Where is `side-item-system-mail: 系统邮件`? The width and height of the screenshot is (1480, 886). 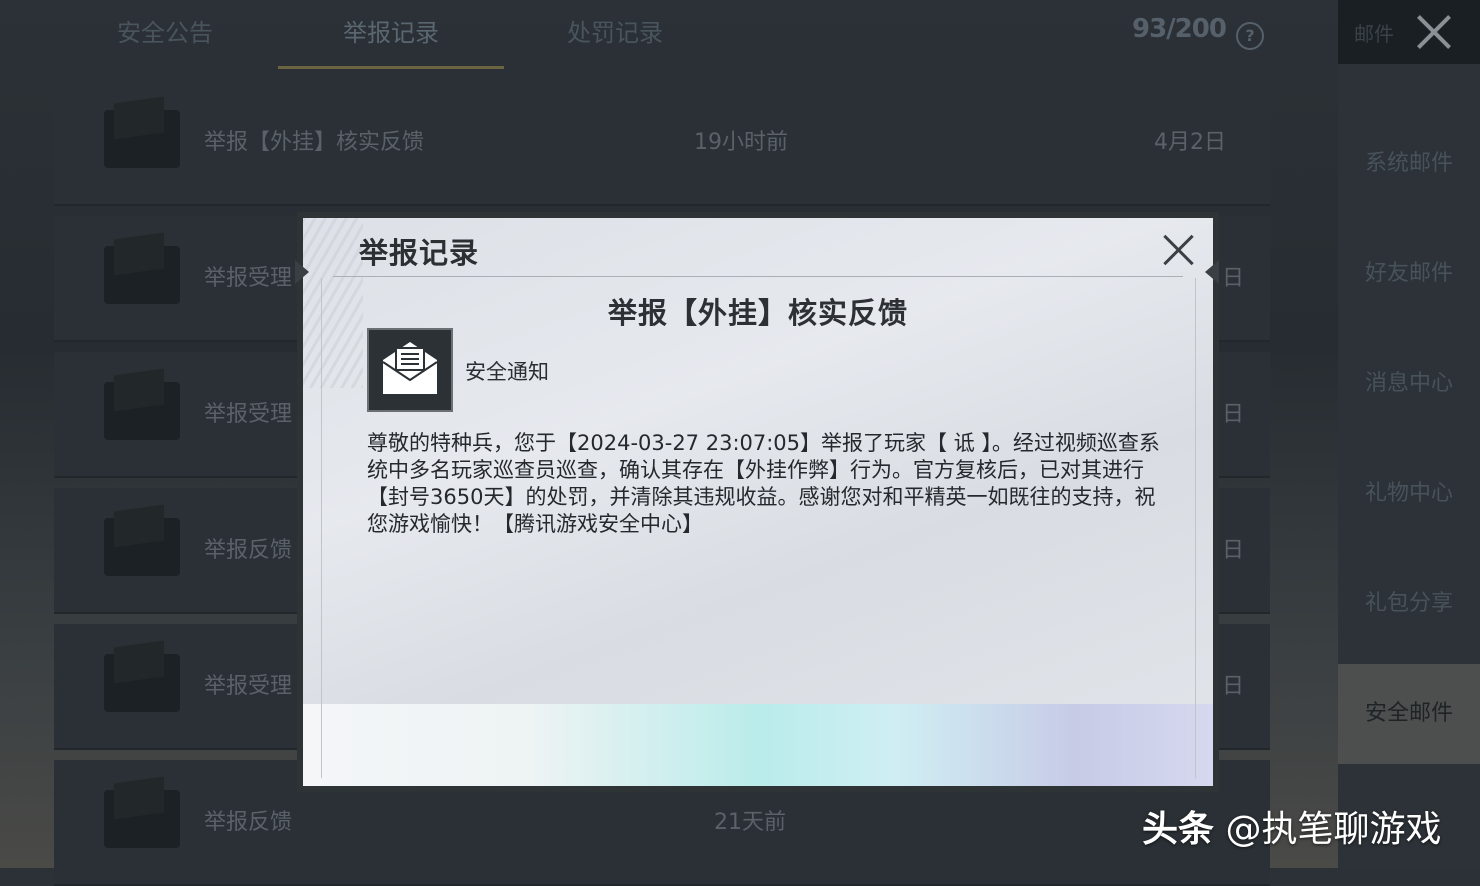
side-item-system-mail: 系统邮件 is located at coordinates (1409, 164).